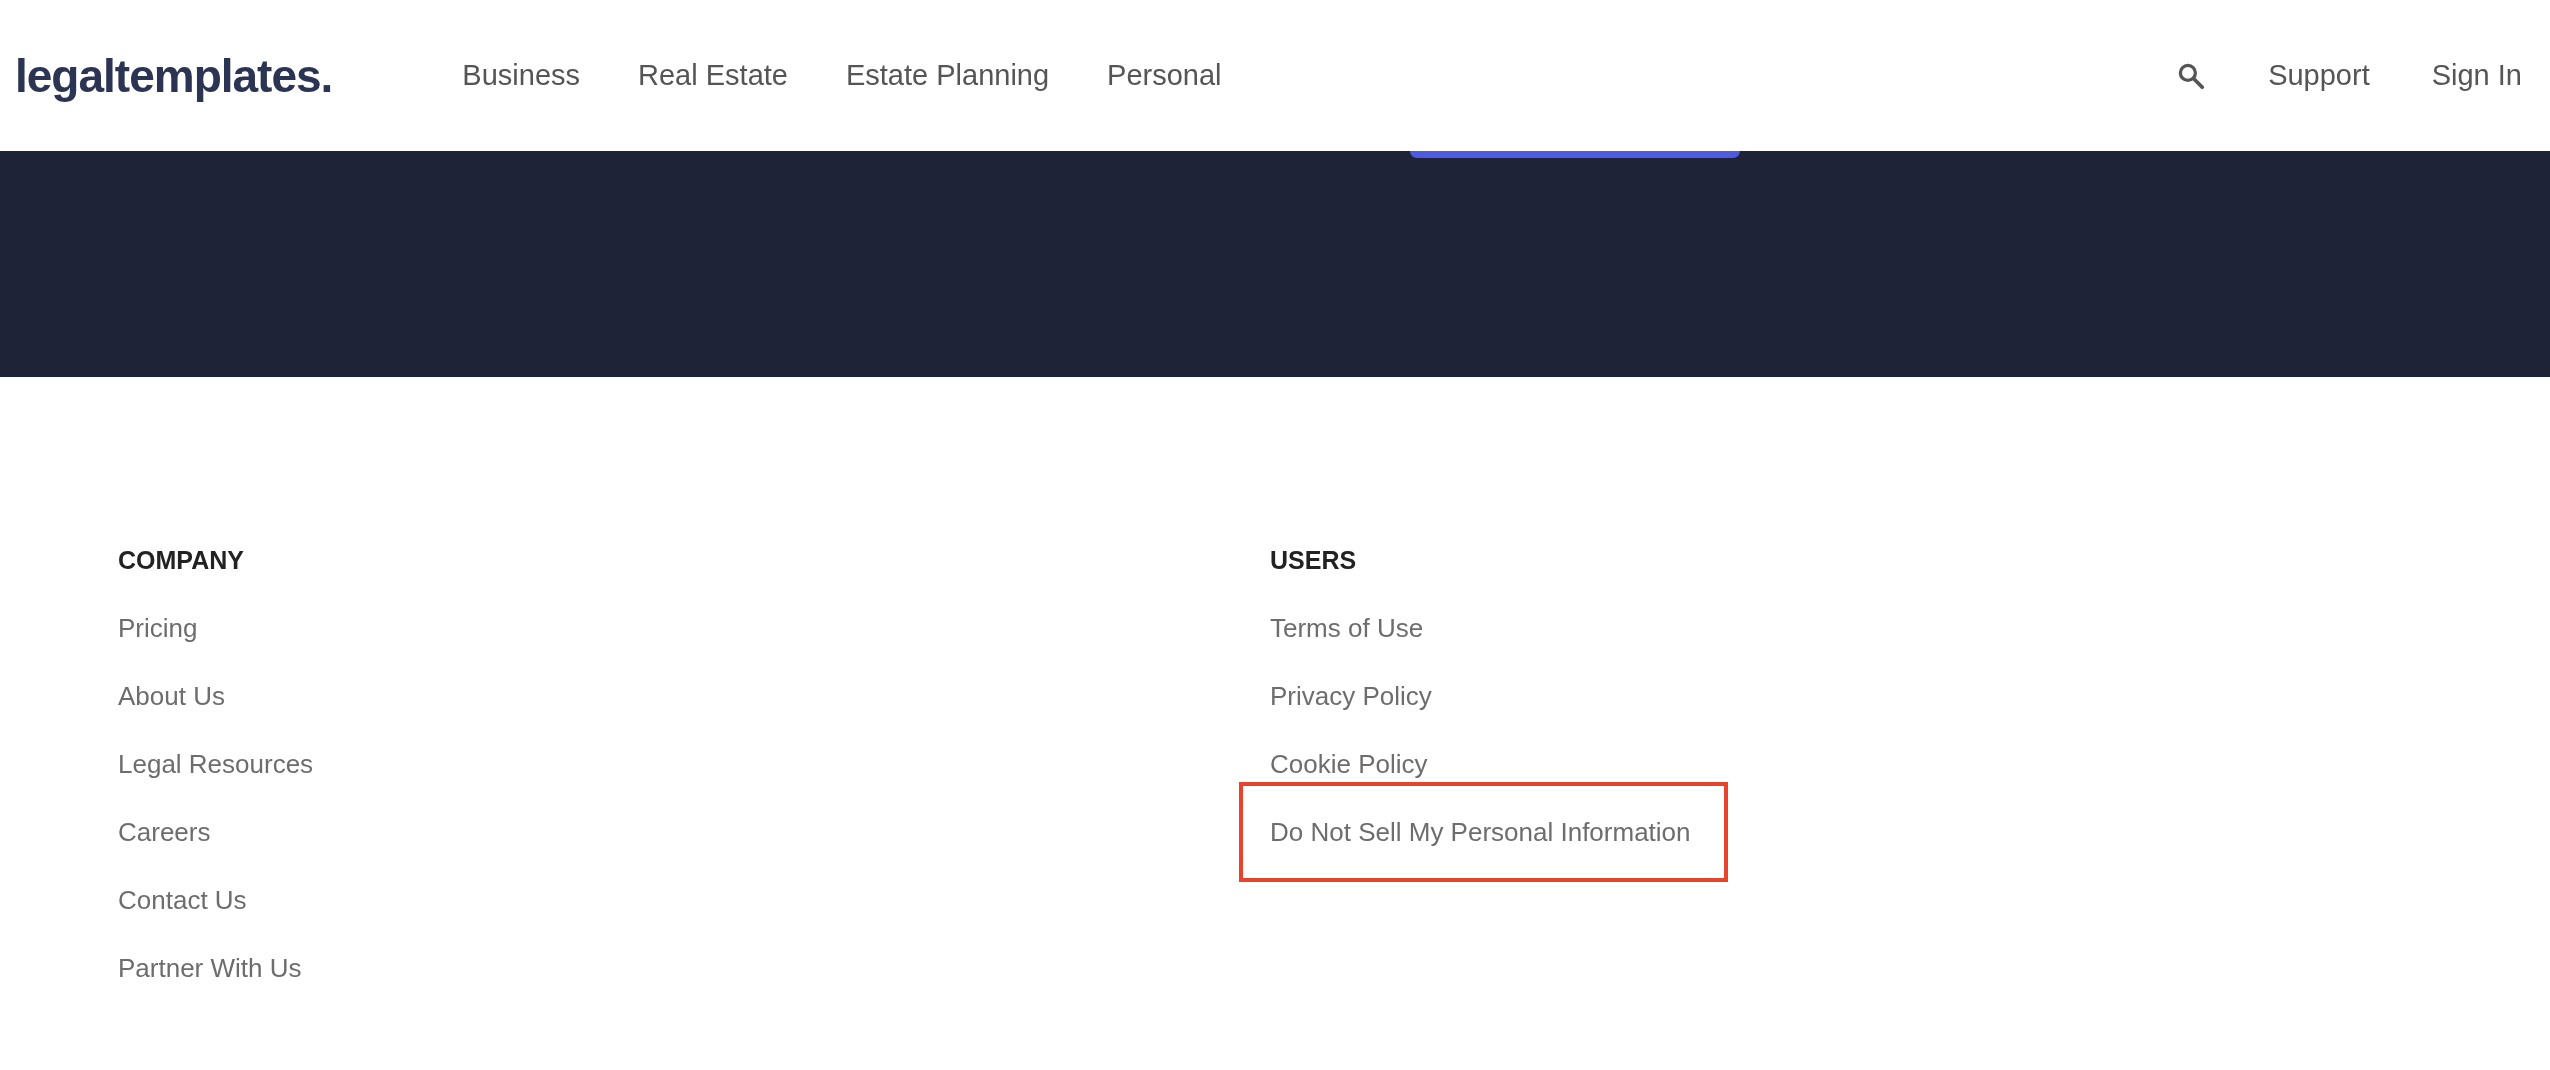  Describe the element at coordinates (181, 560) in the screenshot. I see `column-heading: COMPANY` at that location.